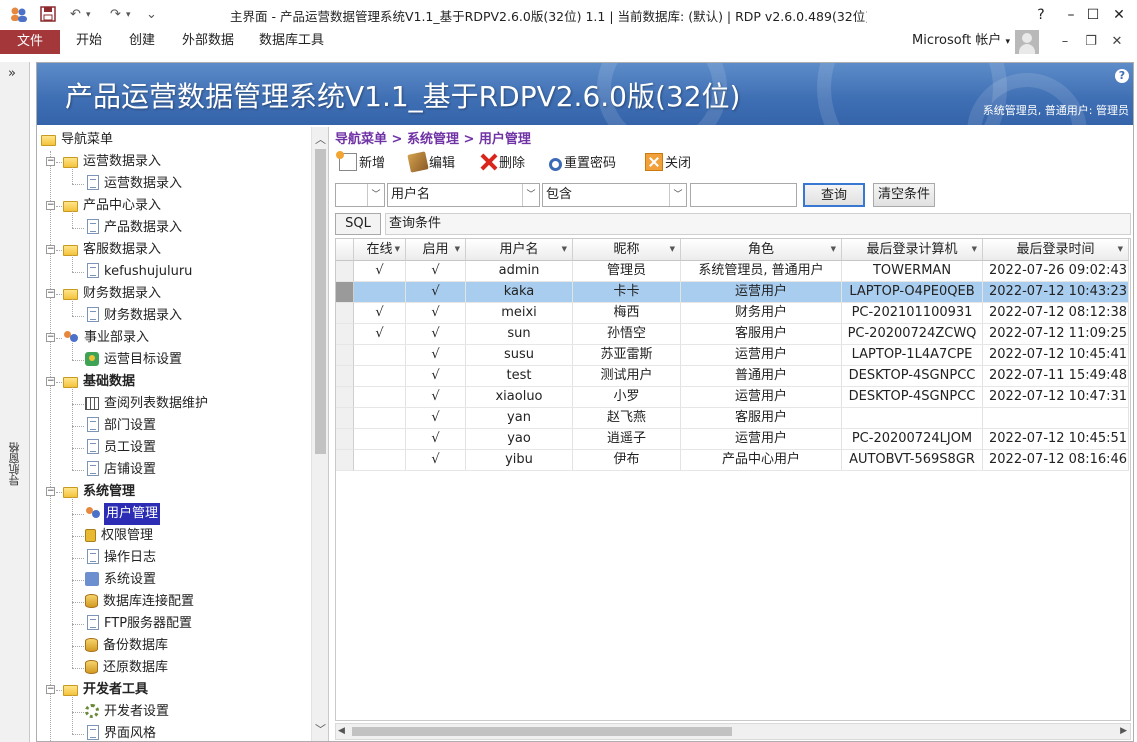 The width and height of the screenshot is (1137, 742). Describe the element at coordinates (904, 195) in the screenshot. I see `clear-conditions-button: 清空条件` at that location.